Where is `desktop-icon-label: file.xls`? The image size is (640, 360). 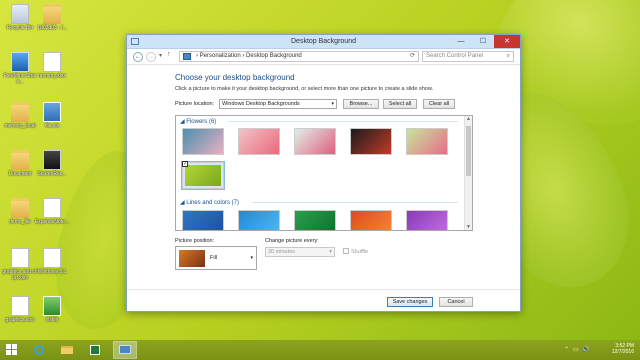 desktop-icon-label: file.xls is located at coordinates (52, 126).